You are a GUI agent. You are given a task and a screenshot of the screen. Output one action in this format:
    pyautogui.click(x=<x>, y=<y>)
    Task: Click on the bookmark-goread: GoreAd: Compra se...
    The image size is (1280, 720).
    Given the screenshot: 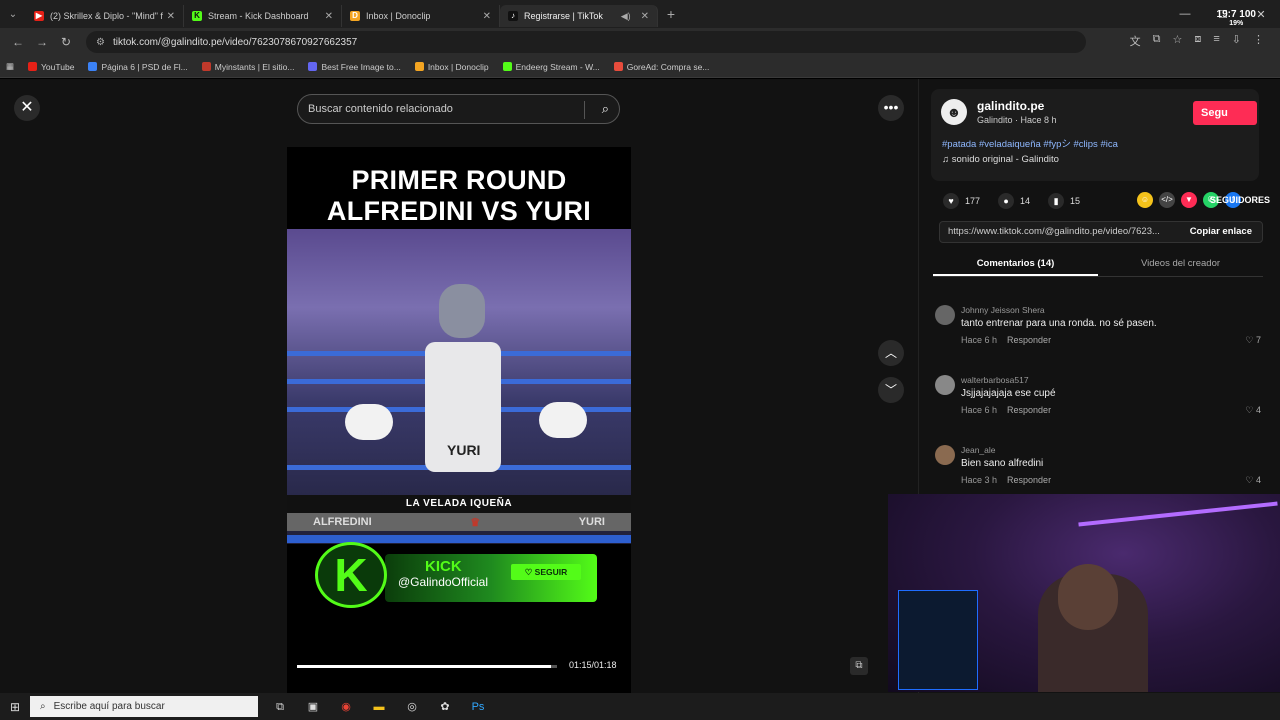 What is the action you would take?
    pyautogui.click(x=661, y=67)
    